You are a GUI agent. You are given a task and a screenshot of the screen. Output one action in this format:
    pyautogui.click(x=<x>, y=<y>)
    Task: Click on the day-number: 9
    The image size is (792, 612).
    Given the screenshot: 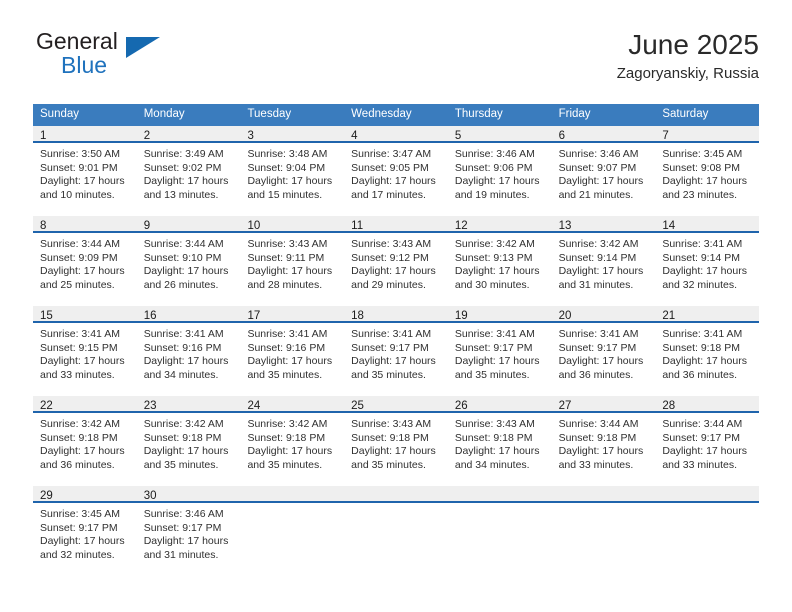 What is the action you would take?
    pyautogui.click(x=147, y=226)
    